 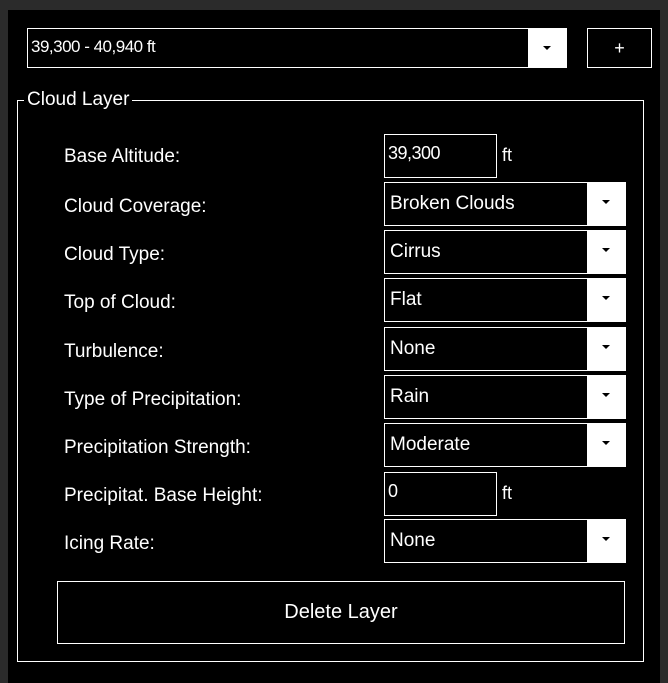 I want to click on precipitation-base-height-value: 0, so click(x=393, y=491).